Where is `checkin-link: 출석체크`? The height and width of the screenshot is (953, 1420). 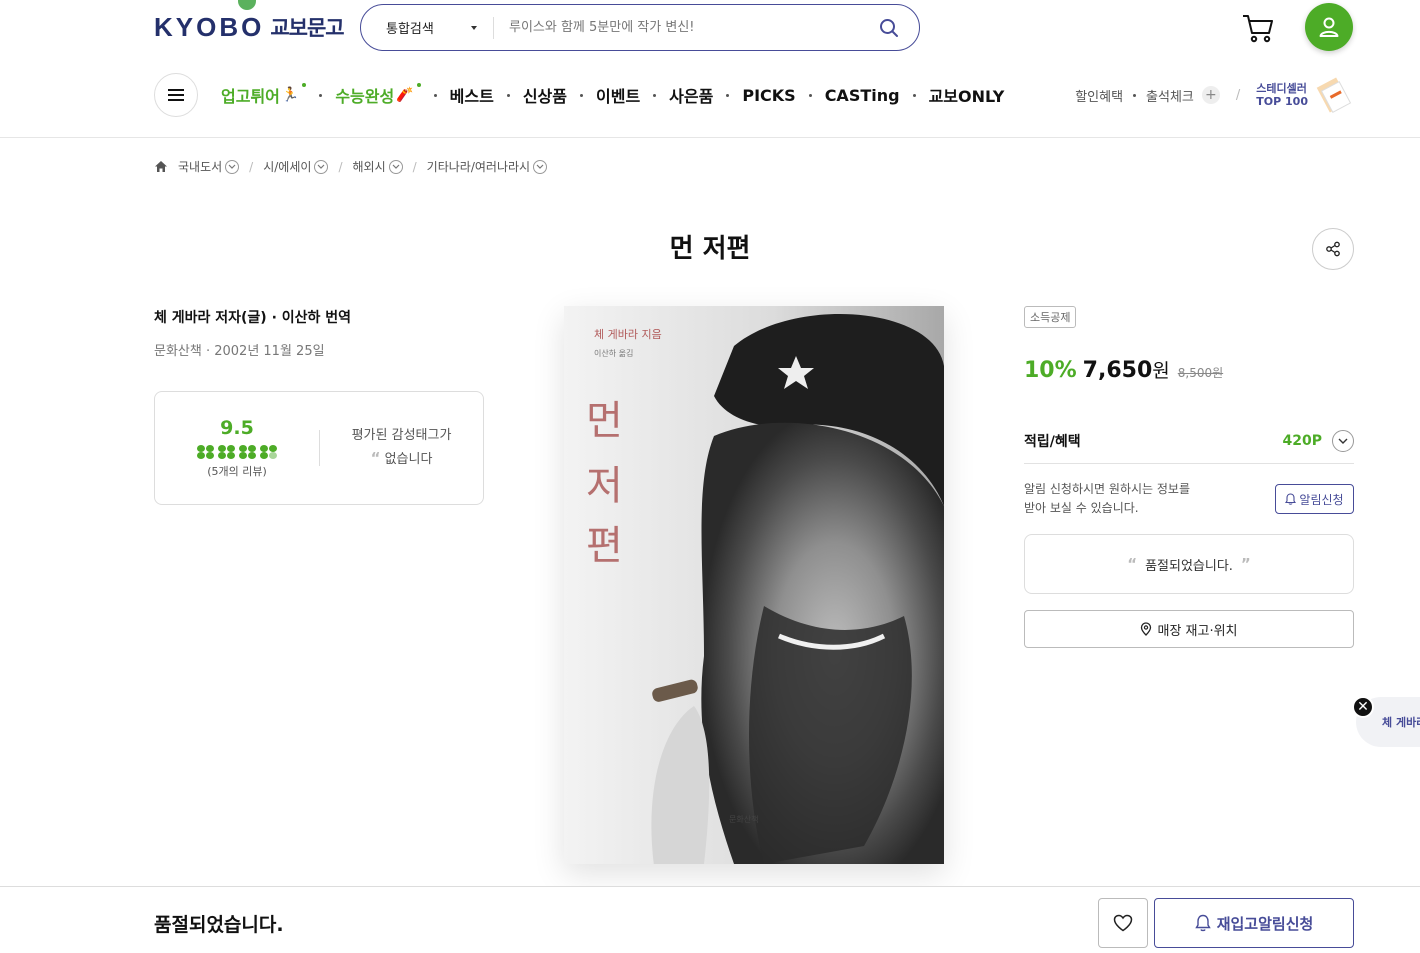 checkin-link: 출석체크 is located at coordinates (1170, 95).